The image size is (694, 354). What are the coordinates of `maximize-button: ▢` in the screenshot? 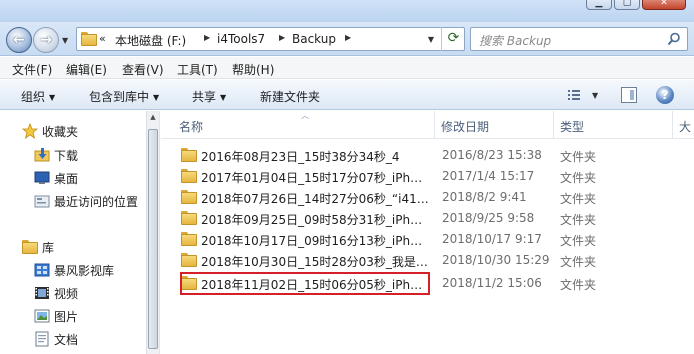 It's located at (627, 5).